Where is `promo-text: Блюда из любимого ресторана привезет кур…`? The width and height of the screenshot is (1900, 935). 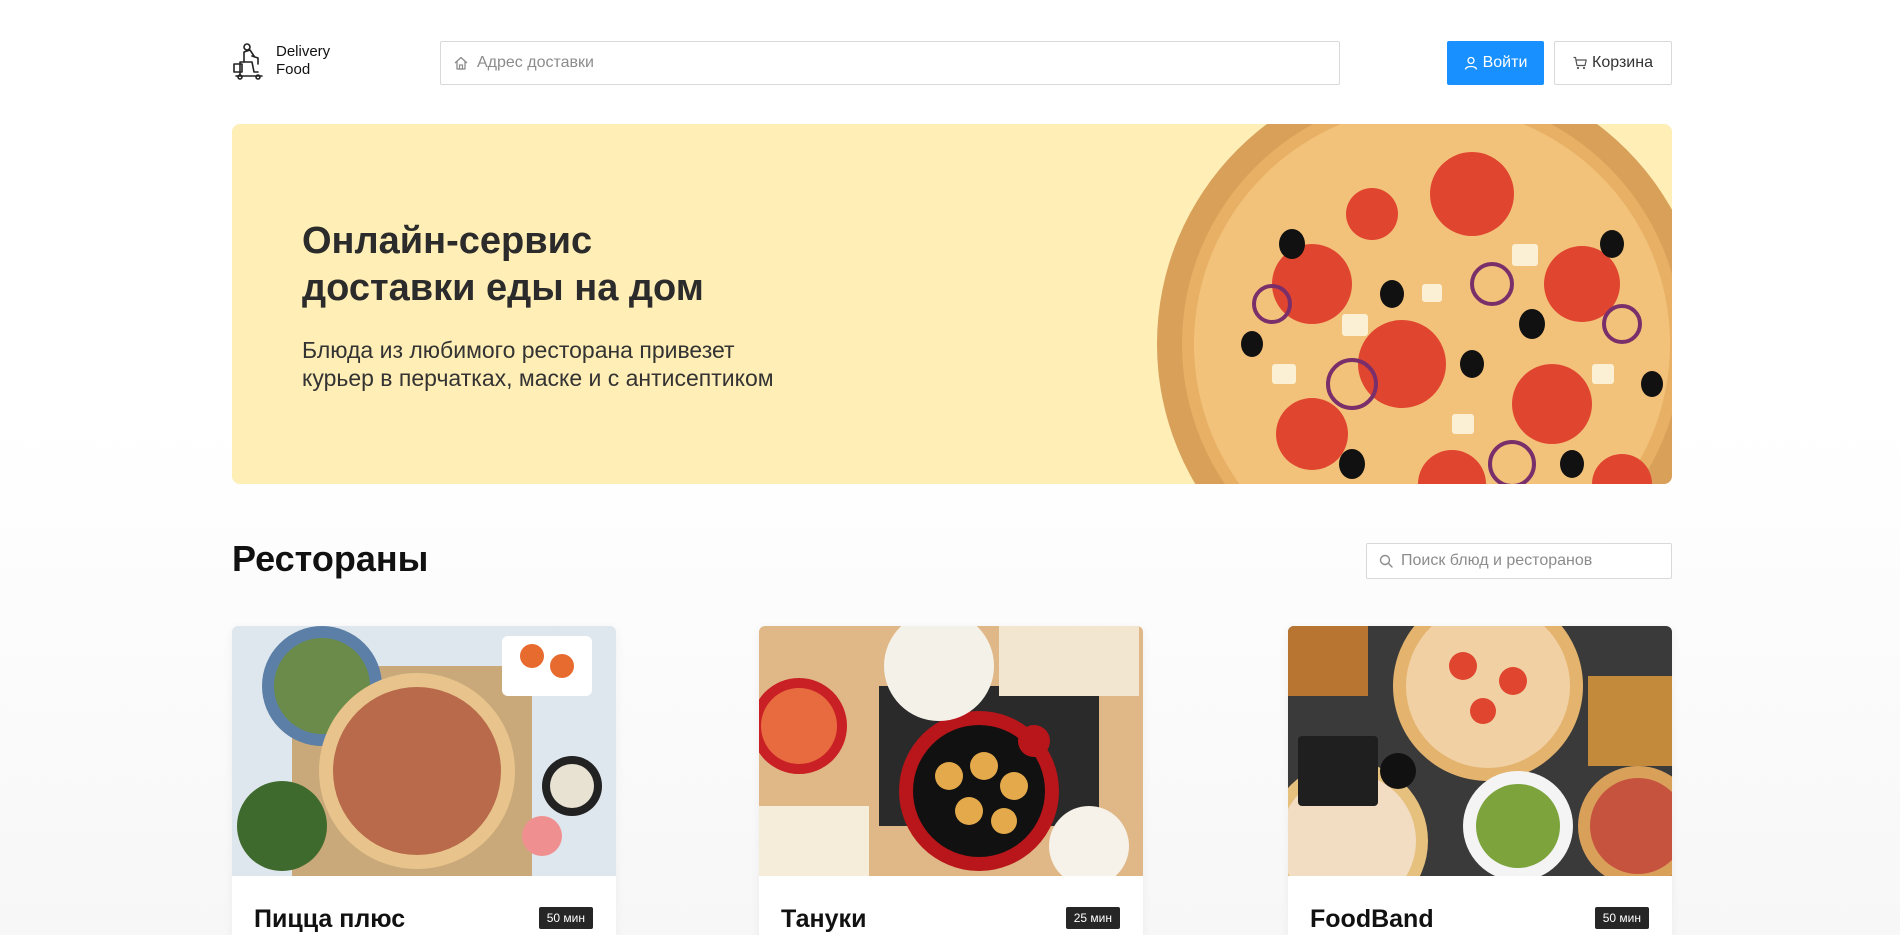 promo-text: Блюда из любимого ресторана привезет кур… is located at coordinates (602, 364).